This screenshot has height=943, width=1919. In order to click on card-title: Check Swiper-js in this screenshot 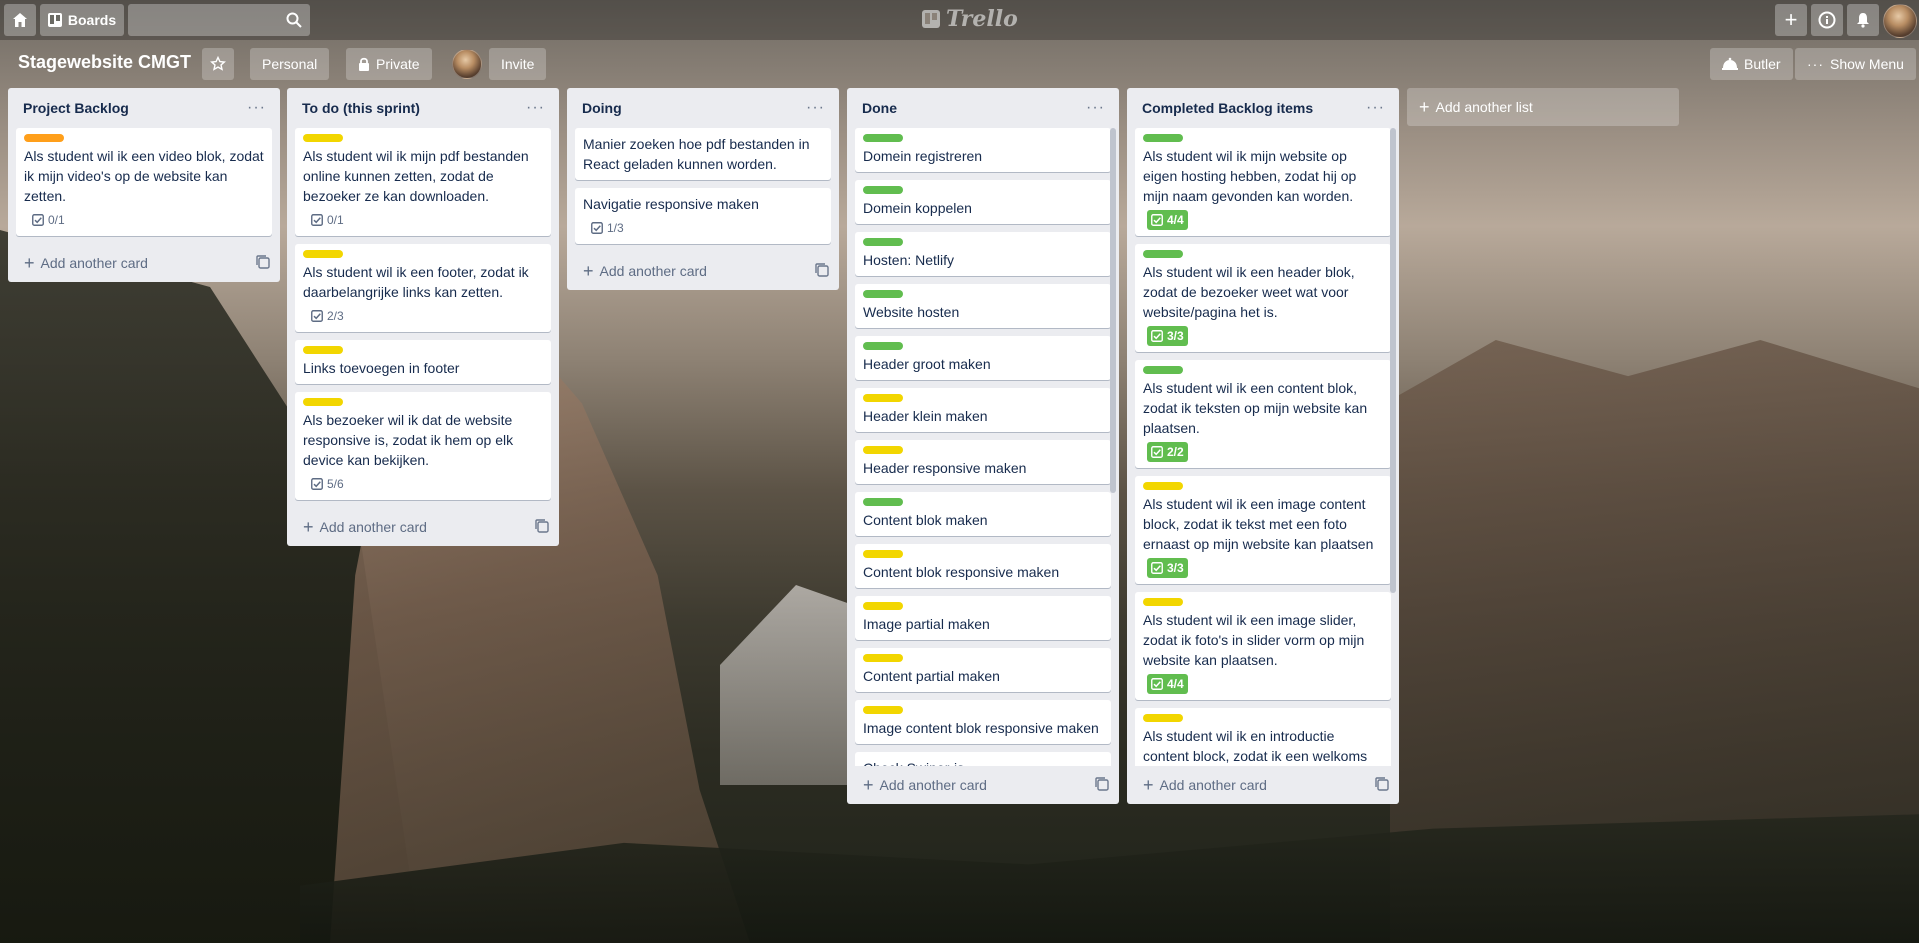, I will do `click(983, 762)`.